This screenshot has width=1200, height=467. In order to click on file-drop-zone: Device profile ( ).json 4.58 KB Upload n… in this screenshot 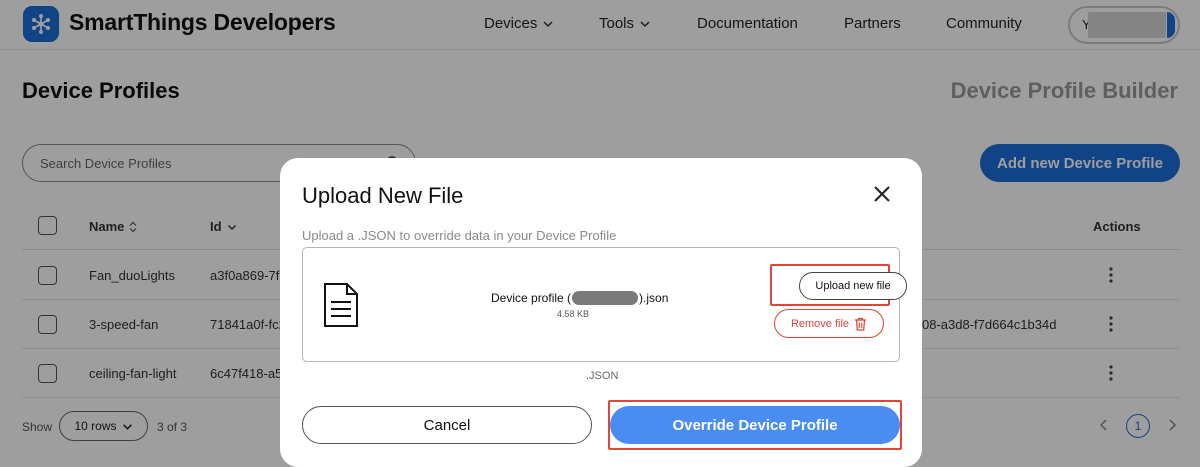, I will do `click(604, 304)`.